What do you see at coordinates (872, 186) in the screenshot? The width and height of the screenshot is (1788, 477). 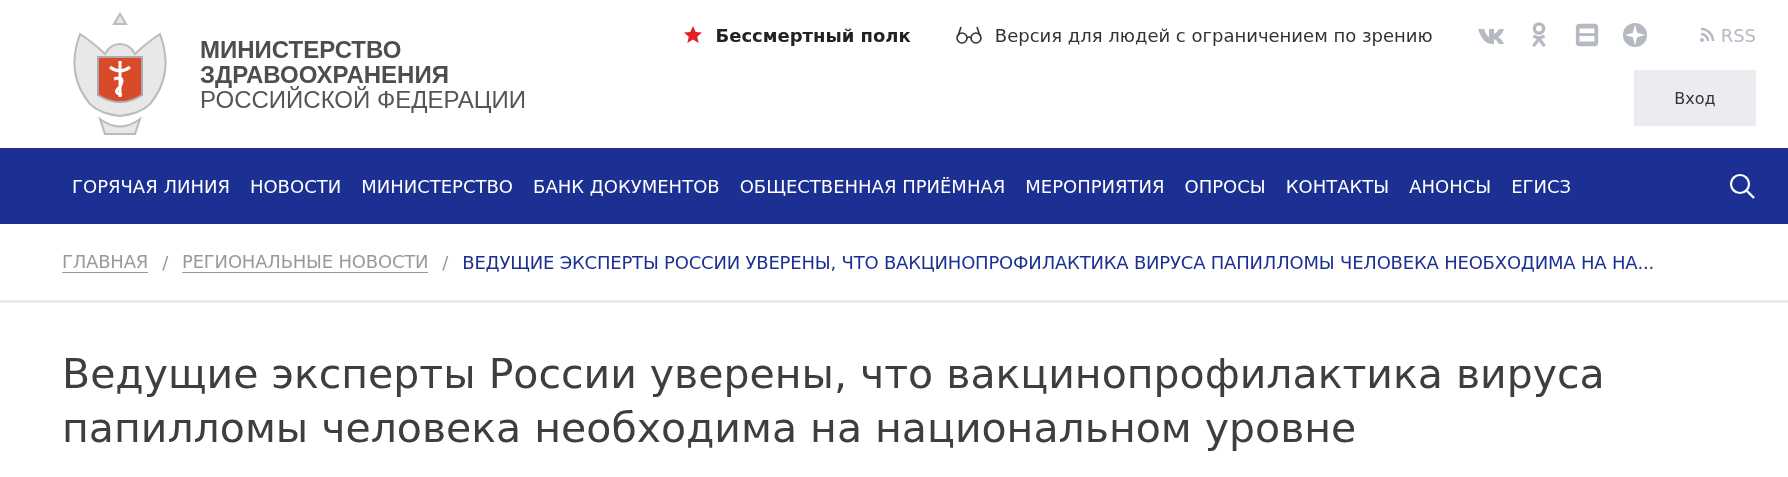 I see `nav-link: ОБЩЕСТВЕННАЯ ПРИЁМНАЯ` at bounding box center [872, 186].